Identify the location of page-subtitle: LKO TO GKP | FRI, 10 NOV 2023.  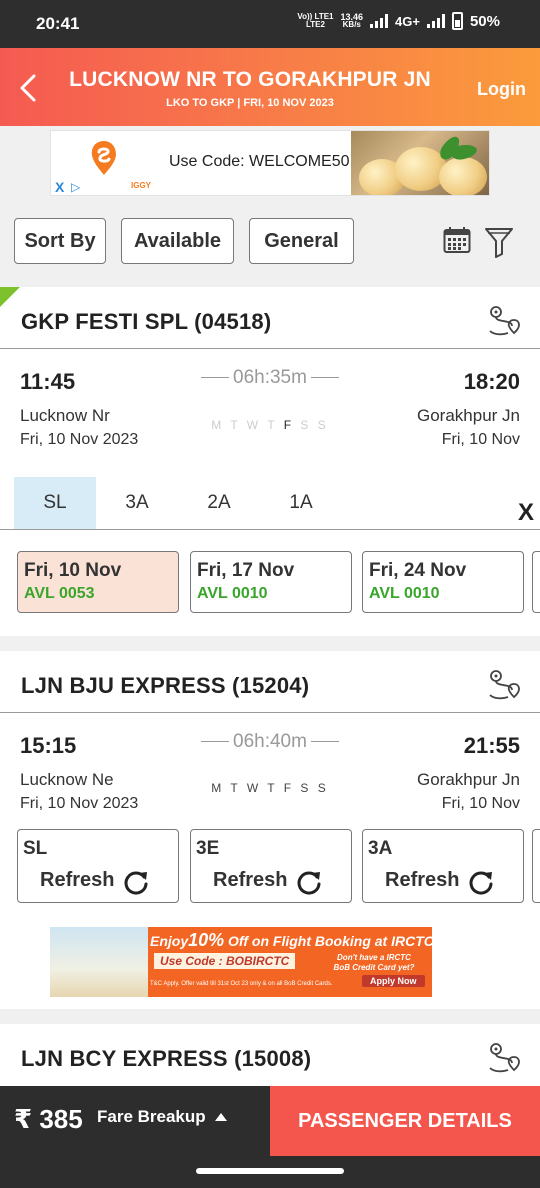
(250, 103).